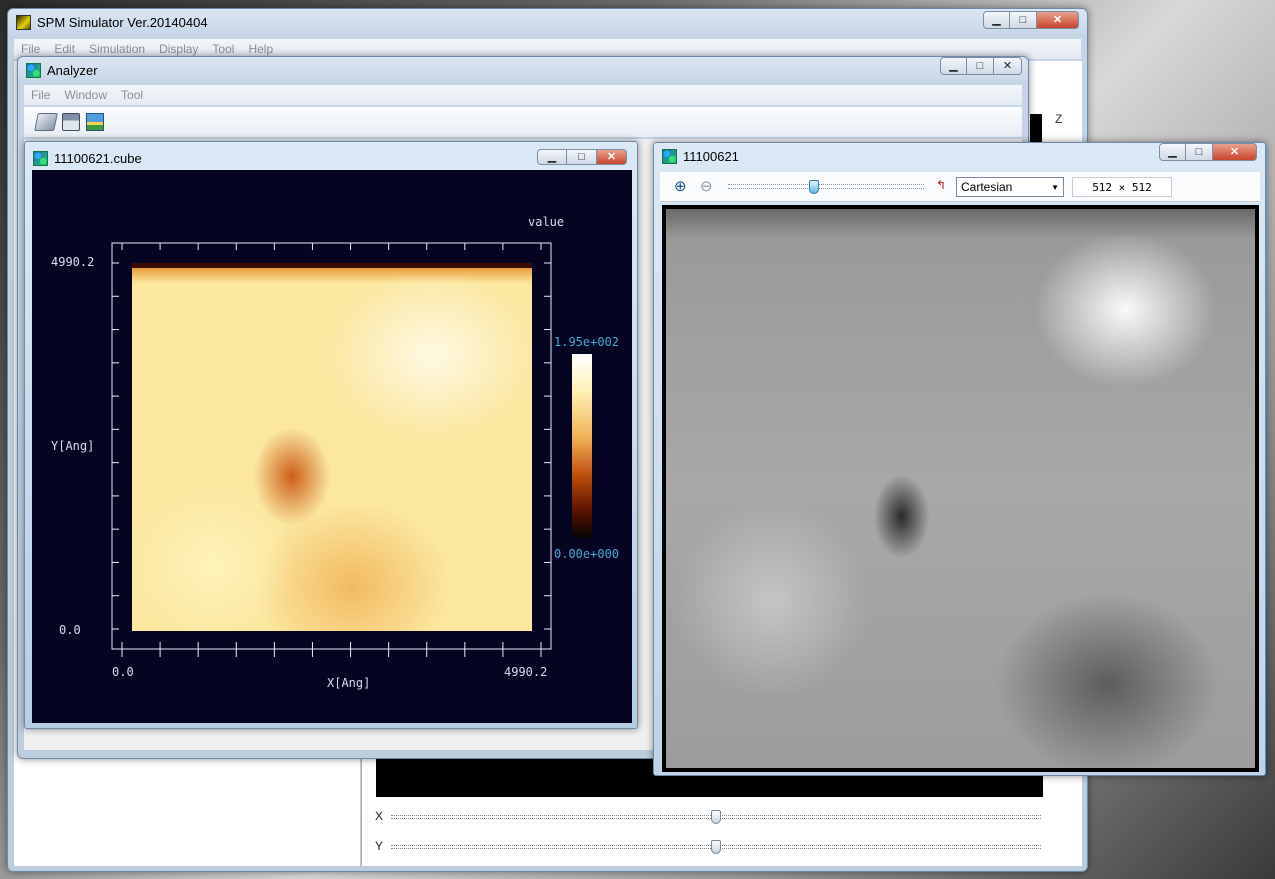 Image resolution: width=1275 pixels, height=879 pixels. Describe the element at coordinates (70, 630) in the screenshot. I see `y-tick-min: 0.0` at that location.